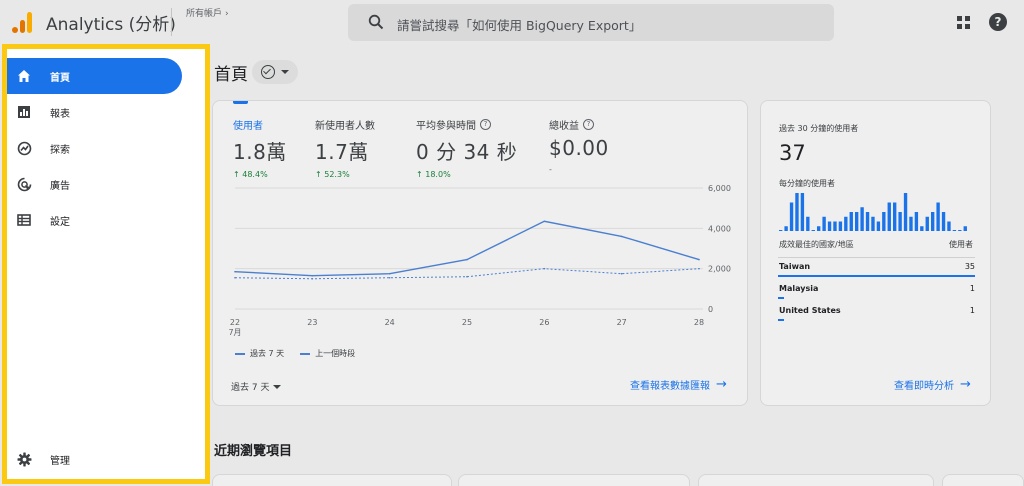  Describe the element at coordinates (267, 353) in the screenshot. I see `legend-label: 過去 7 天` at that location.